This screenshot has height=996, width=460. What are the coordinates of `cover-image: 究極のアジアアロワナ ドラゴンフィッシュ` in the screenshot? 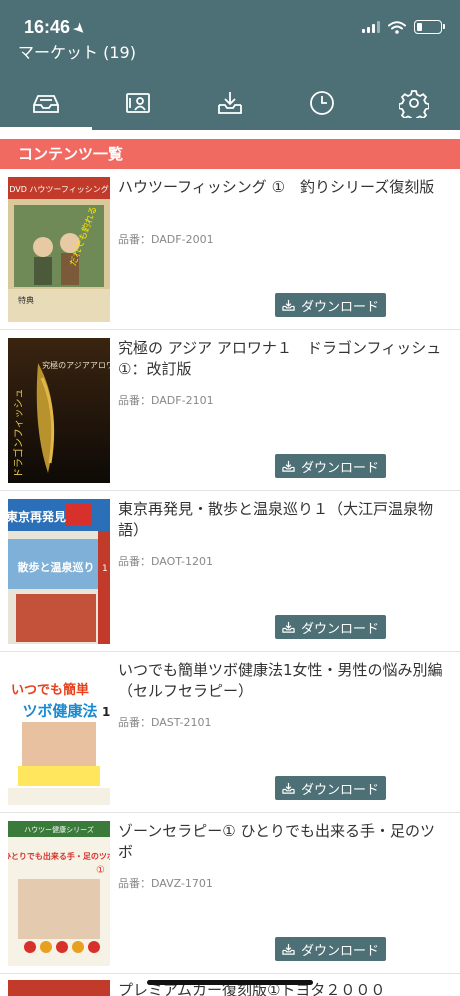 It's located at (59, 410).